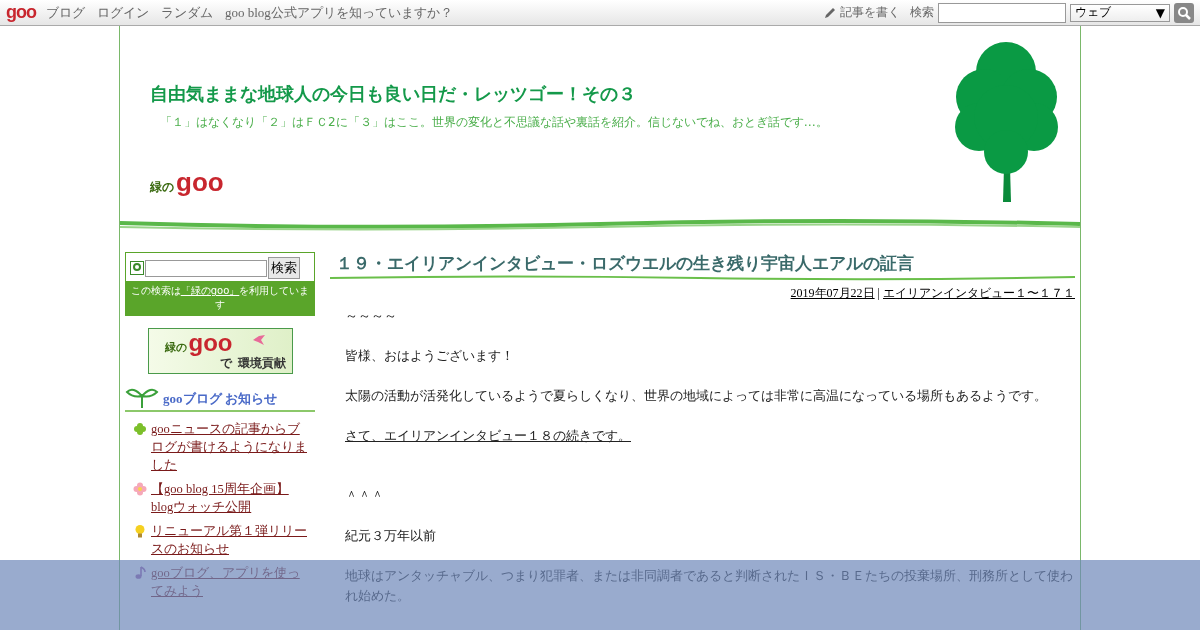 The image size is (1200, 630). I want to click on search-note: この検索は「緑のgoo」を利用しています, so click(220, 298).